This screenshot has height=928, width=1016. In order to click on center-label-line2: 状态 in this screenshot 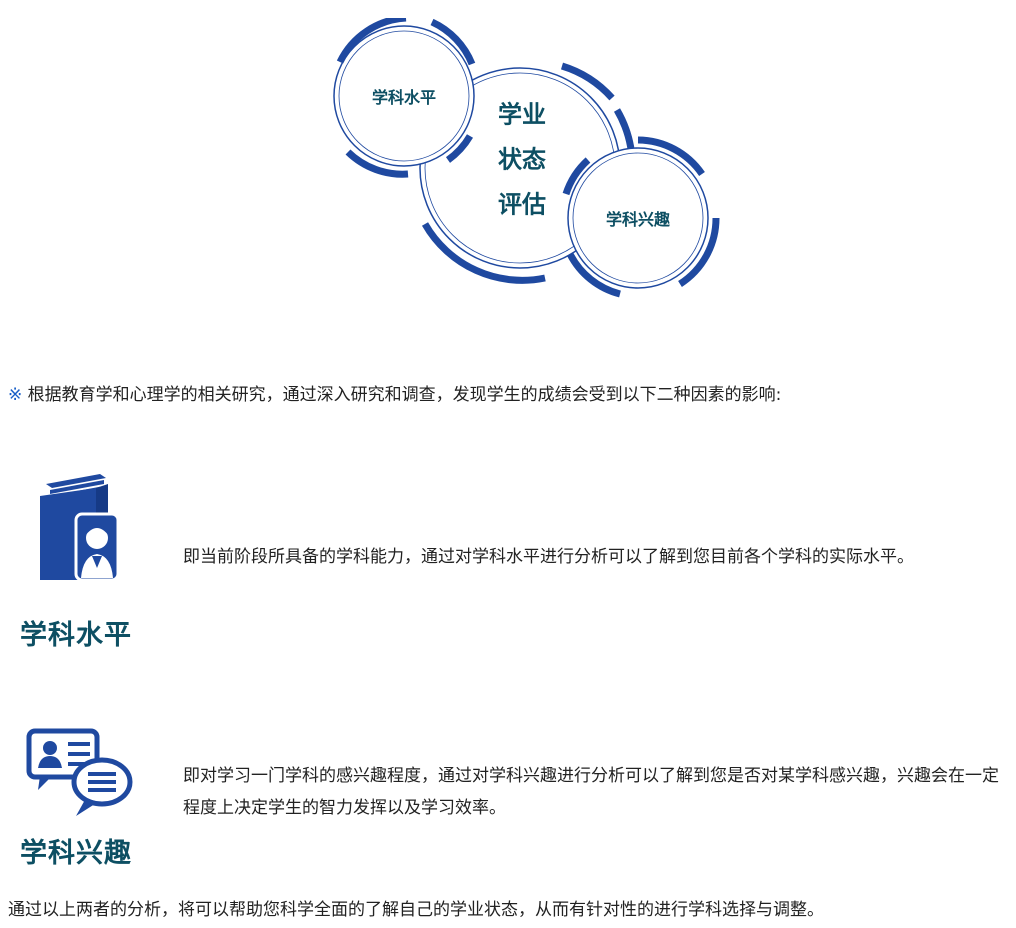, I will do `click(522, 159)`.